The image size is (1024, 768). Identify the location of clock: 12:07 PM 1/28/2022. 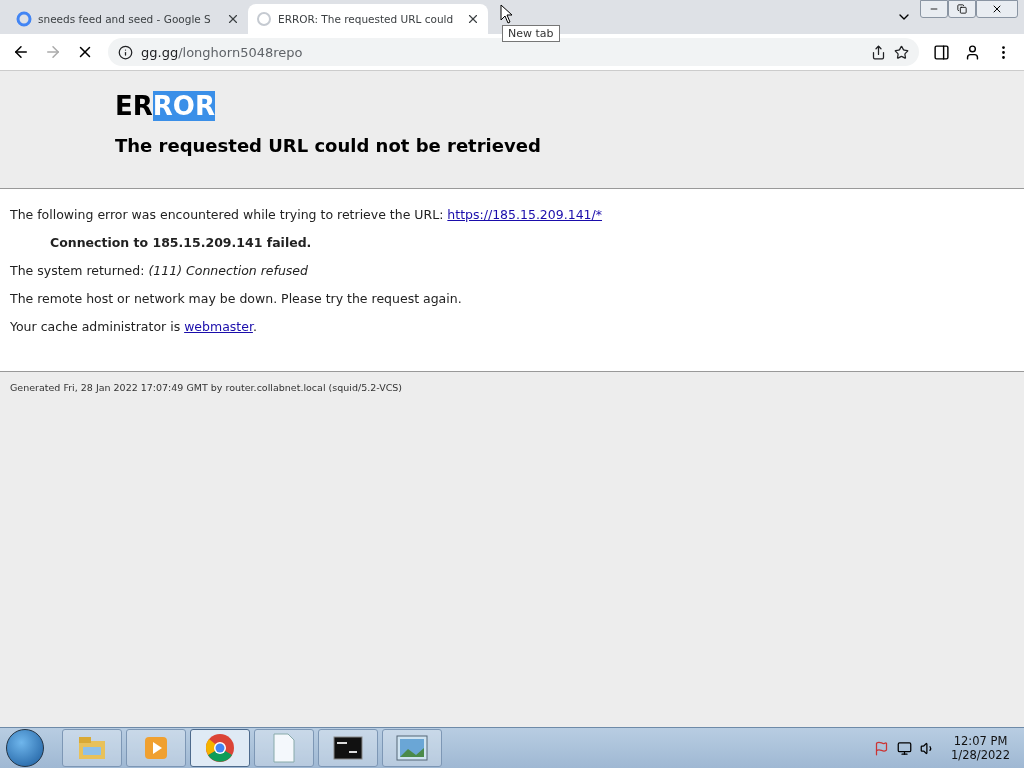
(980, 748).